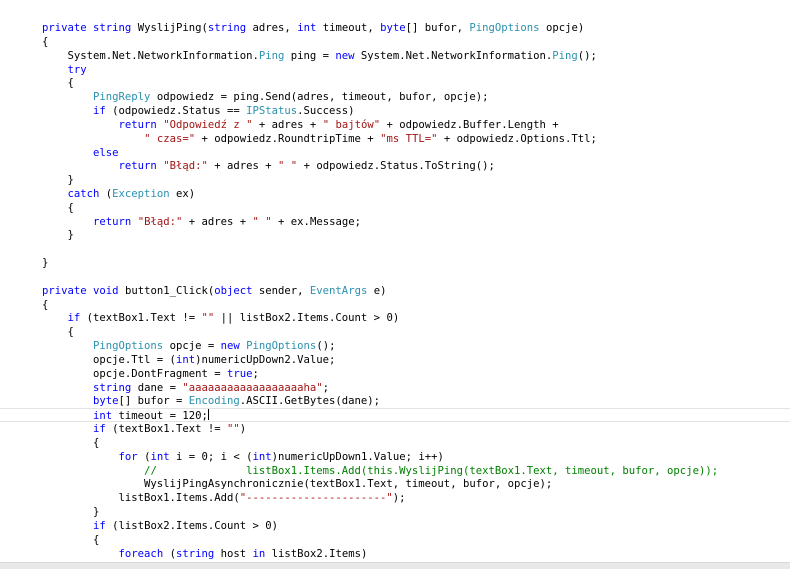 The width and height of the screenshot is (790, 569). What do you see at coordinates (395, 429) in the screenshot?
I see `code-line: if (textBox1.Text != "")` at bounding box center [395, 429].